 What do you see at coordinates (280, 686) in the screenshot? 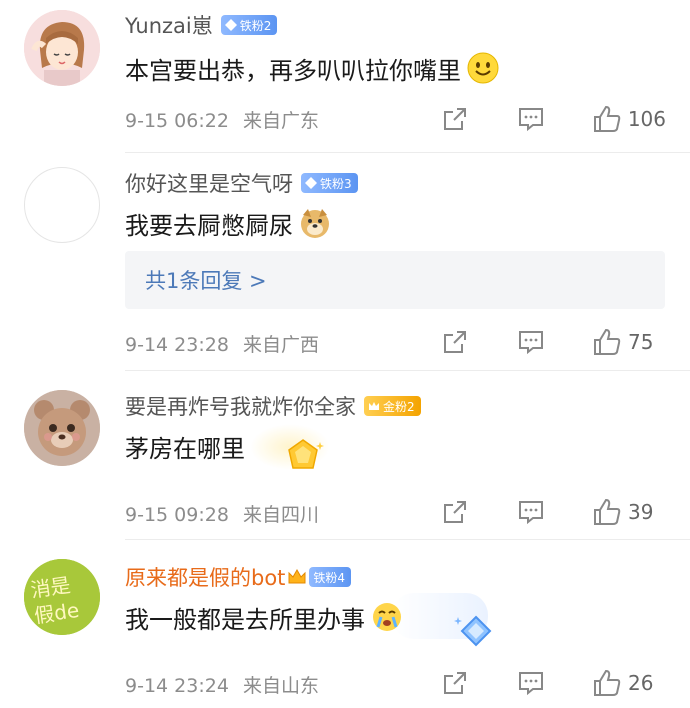
I see `comment-location: 来自山东` at bounding box center [280, 686].